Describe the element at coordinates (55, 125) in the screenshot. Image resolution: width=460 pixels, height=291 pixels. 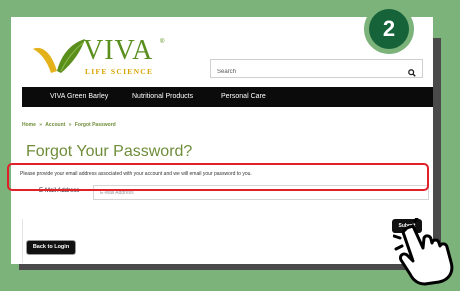
I see `breadcrumb-account: Account` at that location.